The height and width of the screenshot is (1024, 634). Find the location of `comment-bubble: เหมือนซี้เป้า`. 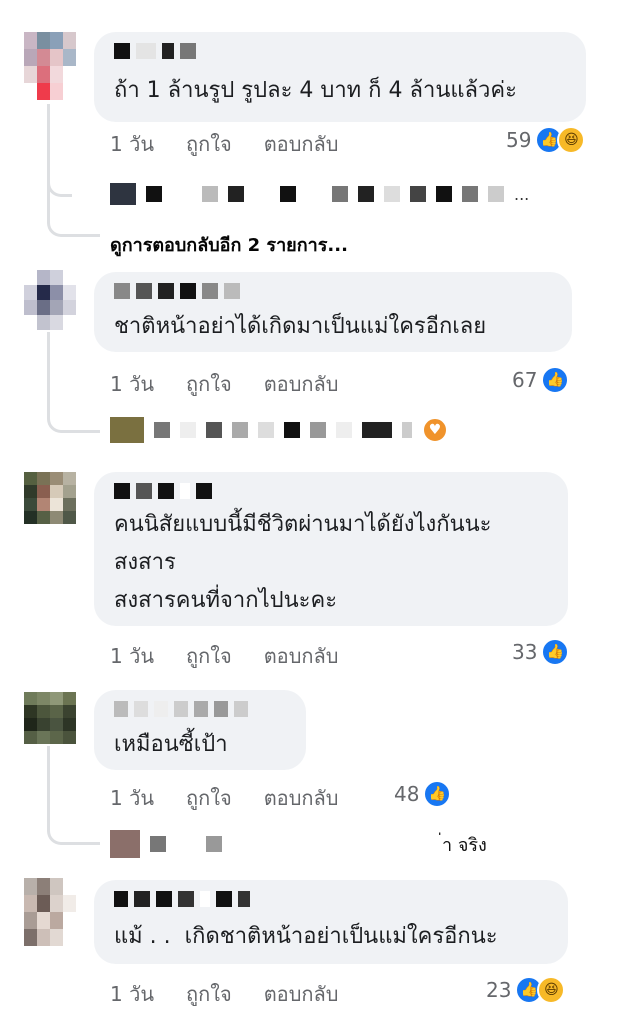

comment-bubble: เหมือนซี้เป้า is located at coordinates (200, 730).